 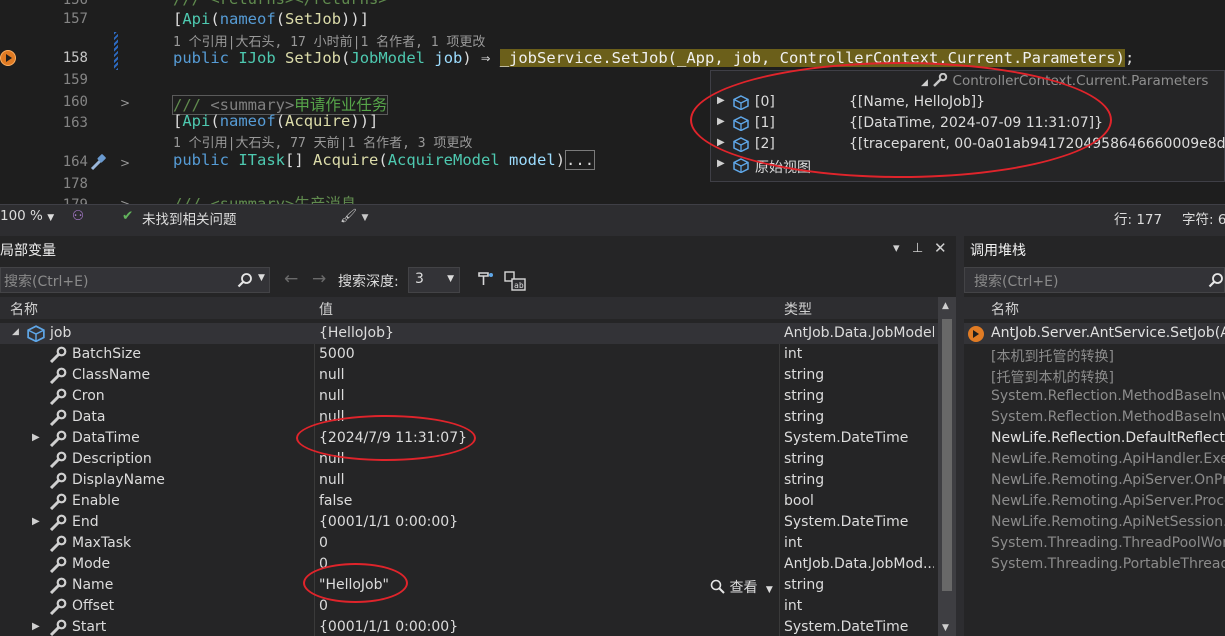 I want to click on variable-value: 5000, so click(x=337, y=354).